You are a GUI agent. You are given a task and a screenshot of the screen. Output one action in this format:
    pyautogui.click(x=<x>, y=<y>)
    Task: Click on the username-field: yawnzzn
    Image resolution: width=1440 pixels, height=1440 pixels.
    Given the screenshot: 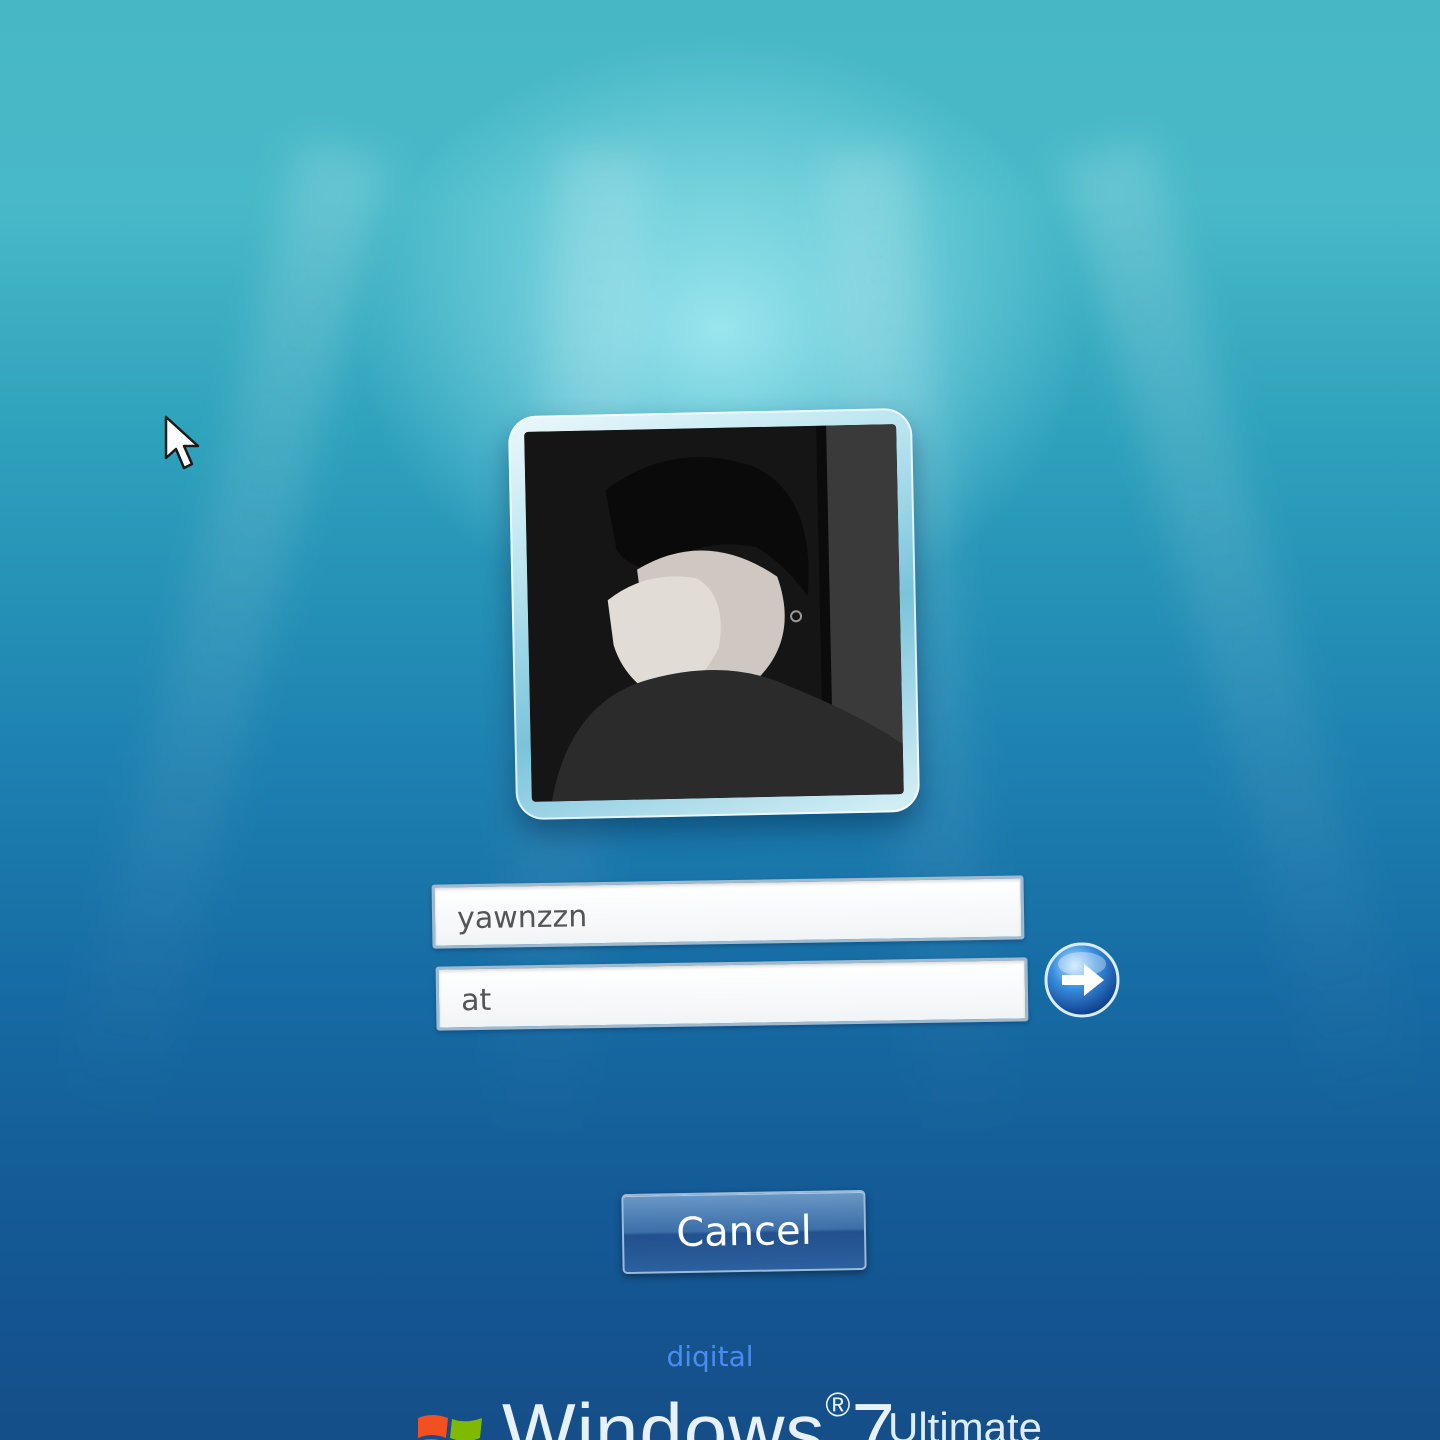 What is the action you would take?
    pyautogui.click(x=728, y=912)
    